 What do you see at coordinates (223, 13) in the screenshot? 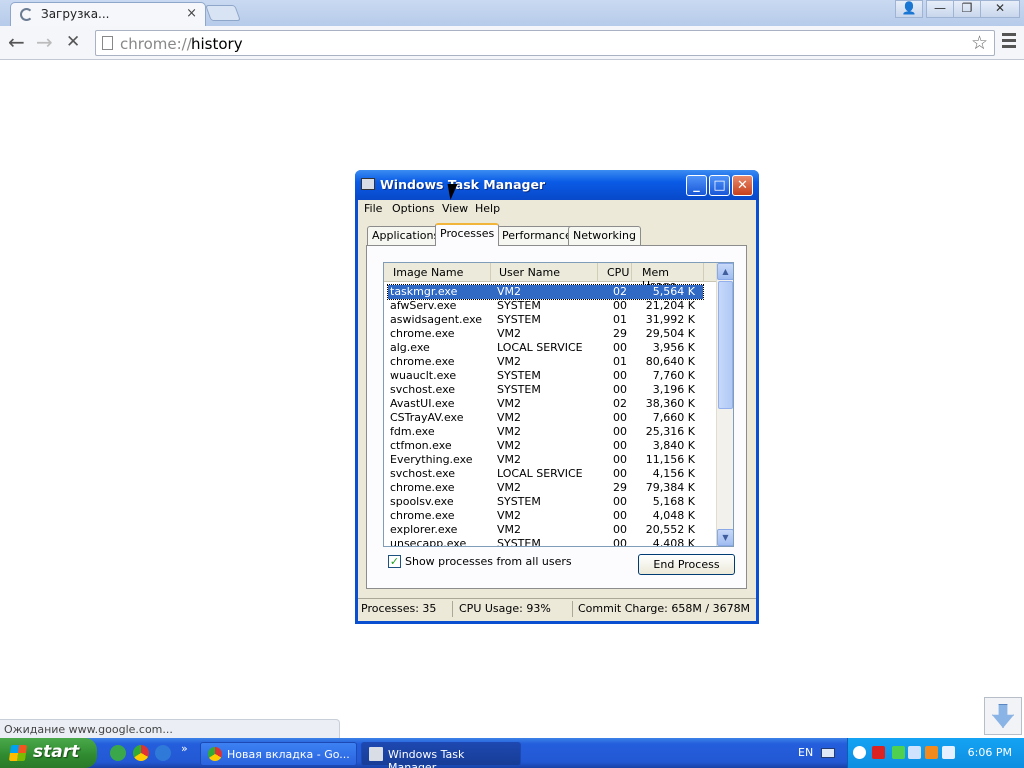
I see `new-tab-button` at bounding box center [223, 13].